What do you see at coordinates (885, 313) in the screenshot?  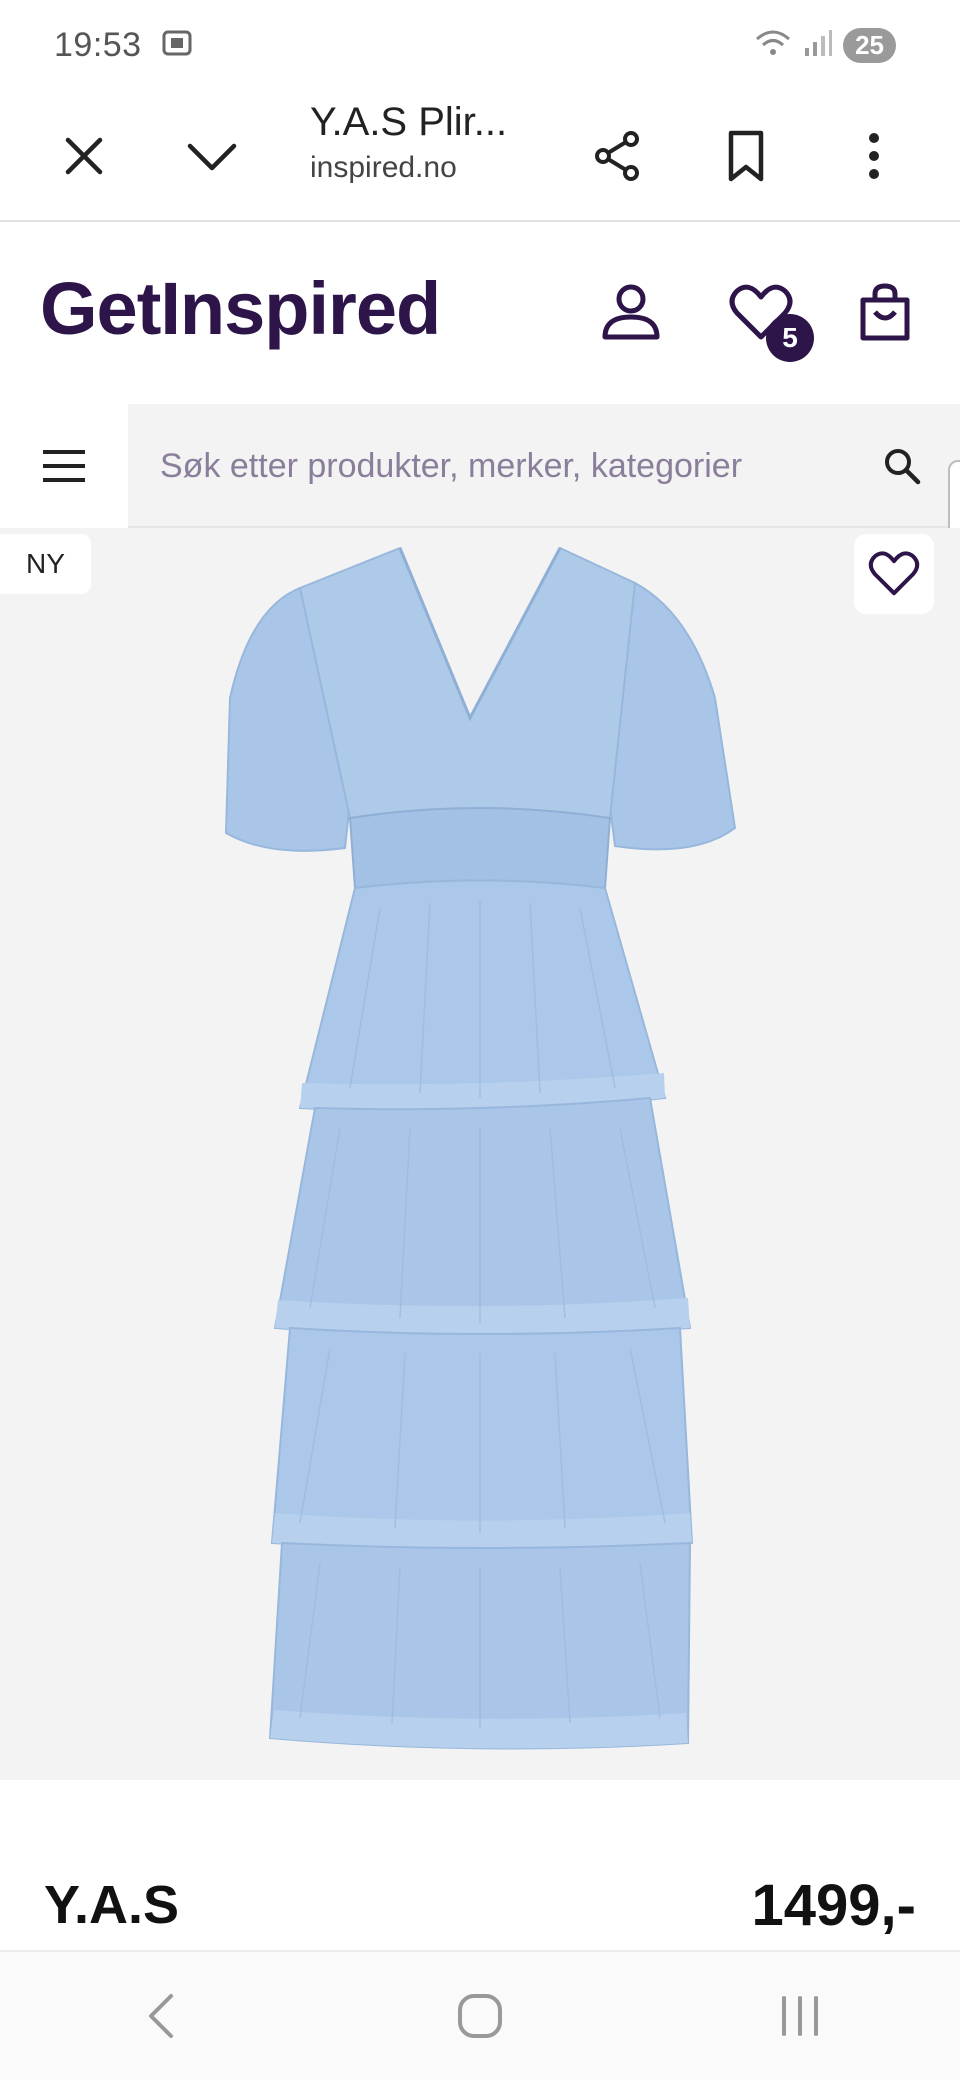 I see `shopping-bag-icon` at bounding box center [885, 313].